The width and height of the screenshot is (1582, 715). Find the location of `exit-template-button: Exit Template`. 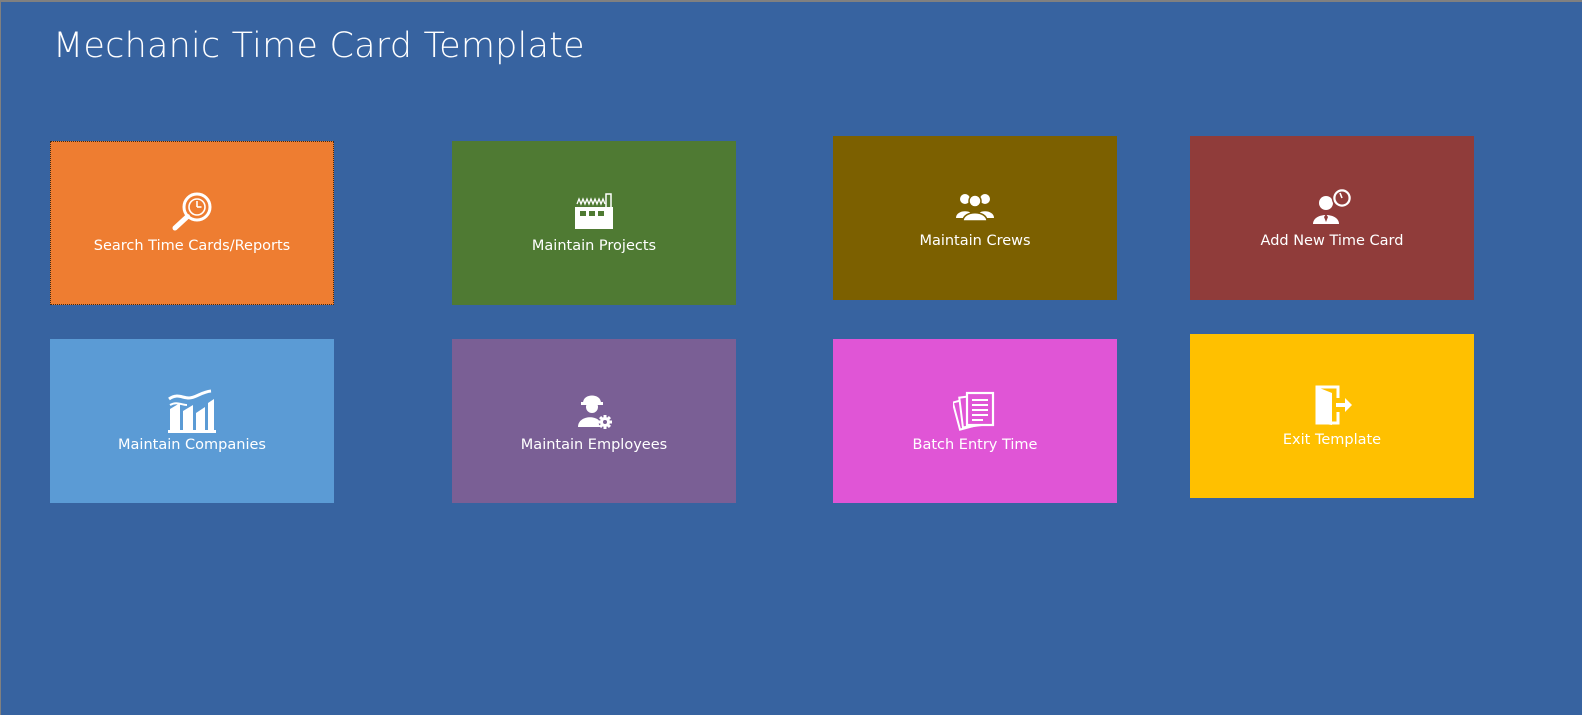

exit-template-button: Exit Template is located at coordinates (1332, 416).